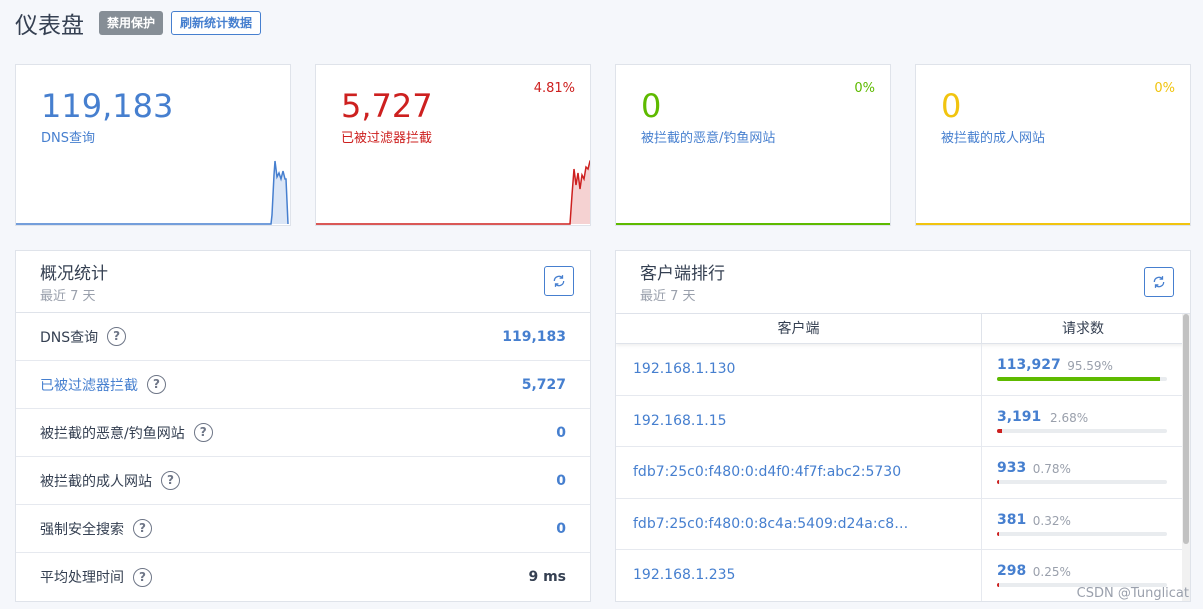 This screenshot has height=609, width=1203. What do you see at coordinates (96, 481) in the screenshot?
I see `overview-label: 被拦截的成人网站` at bounding box center [96, 481].